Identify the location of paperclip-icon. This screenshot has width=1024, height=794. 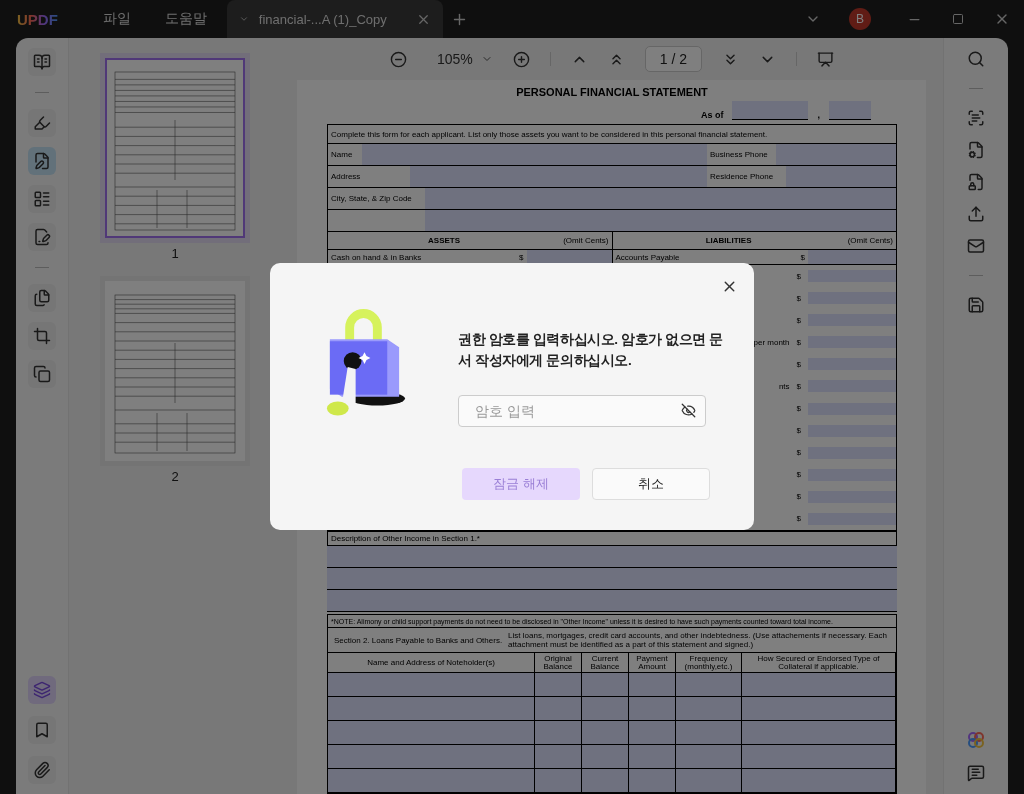
(42, 770).